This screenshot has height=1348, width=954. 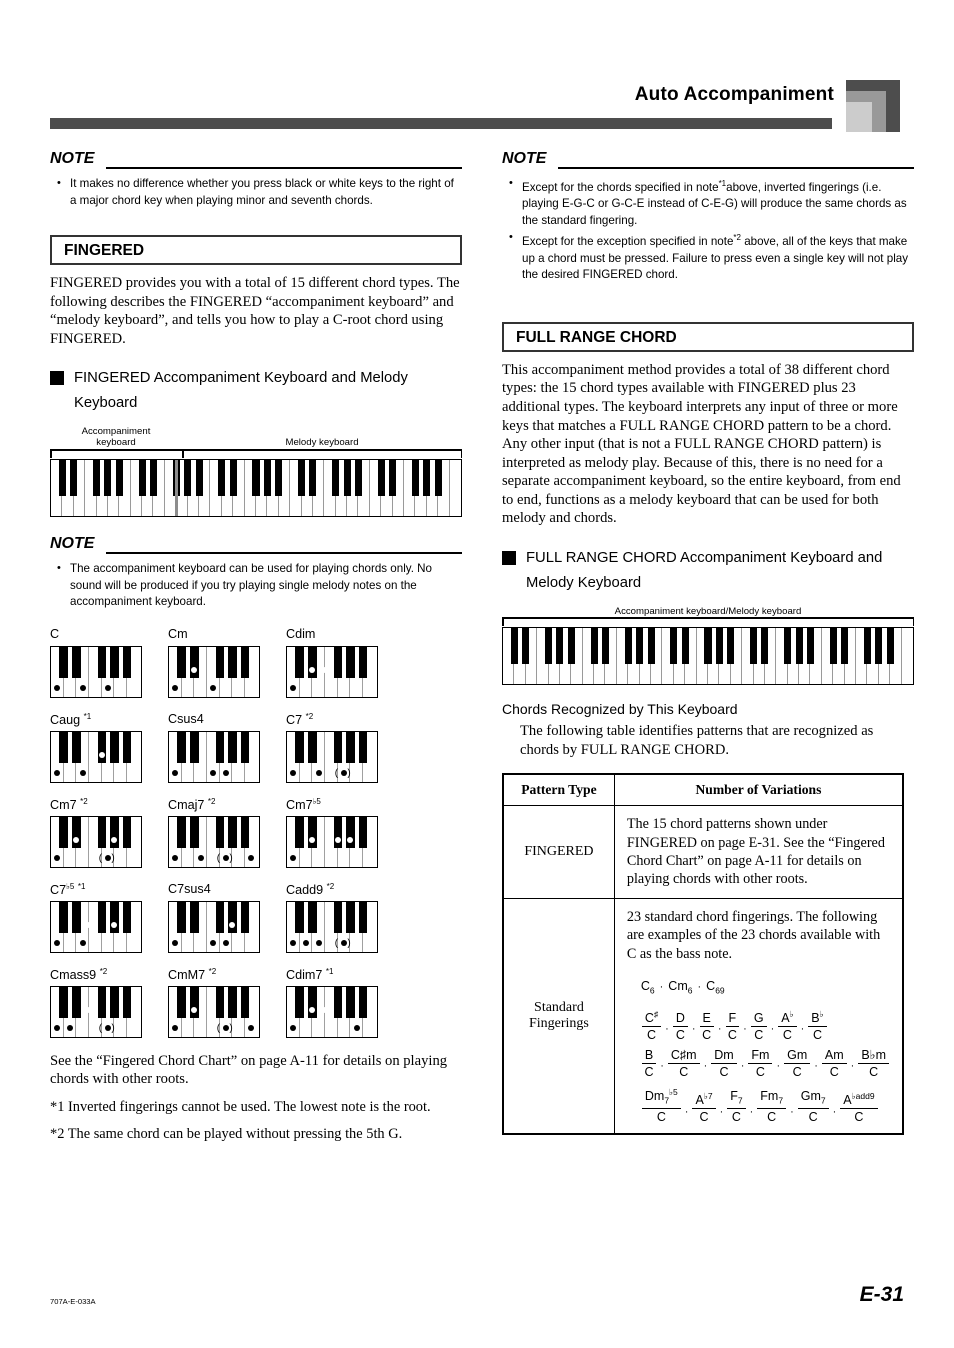 What do you see at coordinates (683, 1056) in the screenshot?
I see `chord-upper: C♯m` at bounding box center [683, 1056].